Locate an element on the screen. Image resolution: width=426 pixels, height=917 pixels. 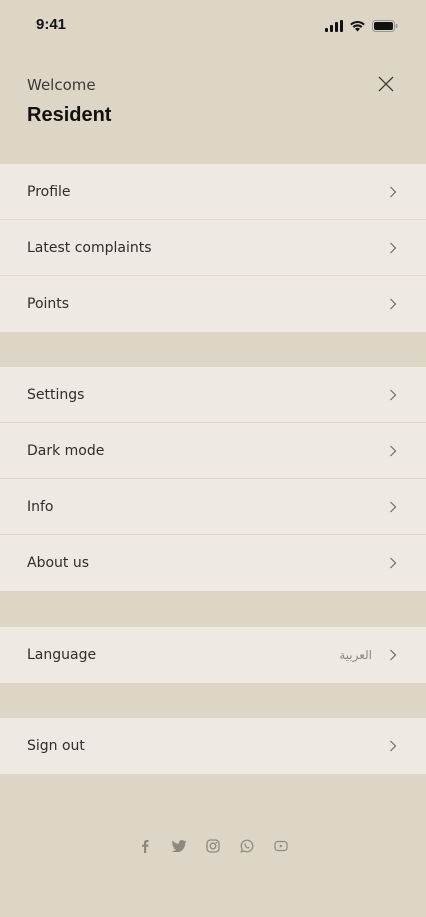
wifi-icon is located at coordinates (357, 26).